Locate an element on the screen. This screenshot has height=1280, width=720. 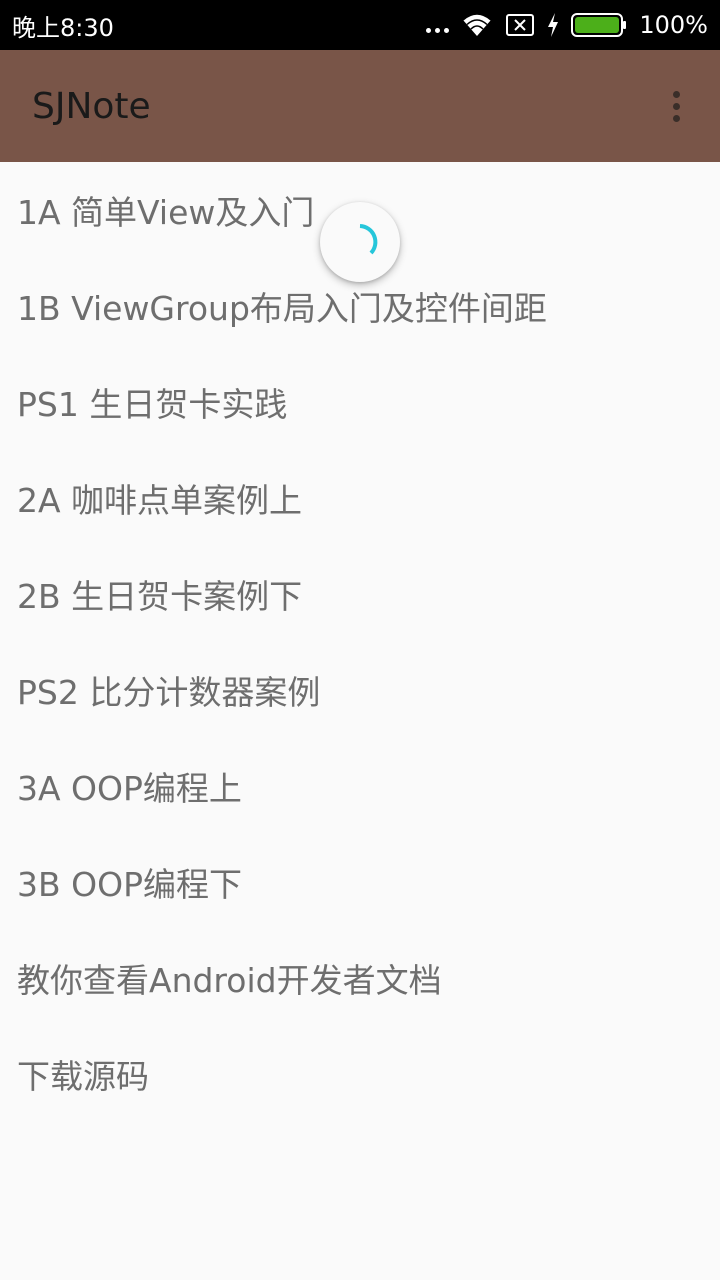
list-item: PS1 生日贺卡实践 is located at coordinates (360, 402).